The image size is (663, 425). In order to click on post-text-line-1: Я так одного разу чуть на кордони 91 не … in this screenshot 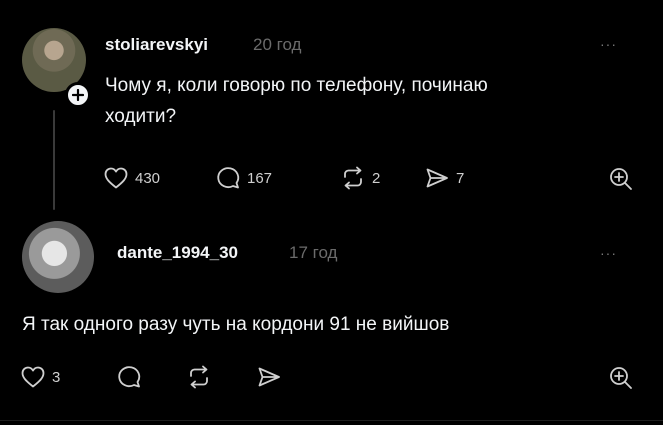, I will do `click(236, 324)`.